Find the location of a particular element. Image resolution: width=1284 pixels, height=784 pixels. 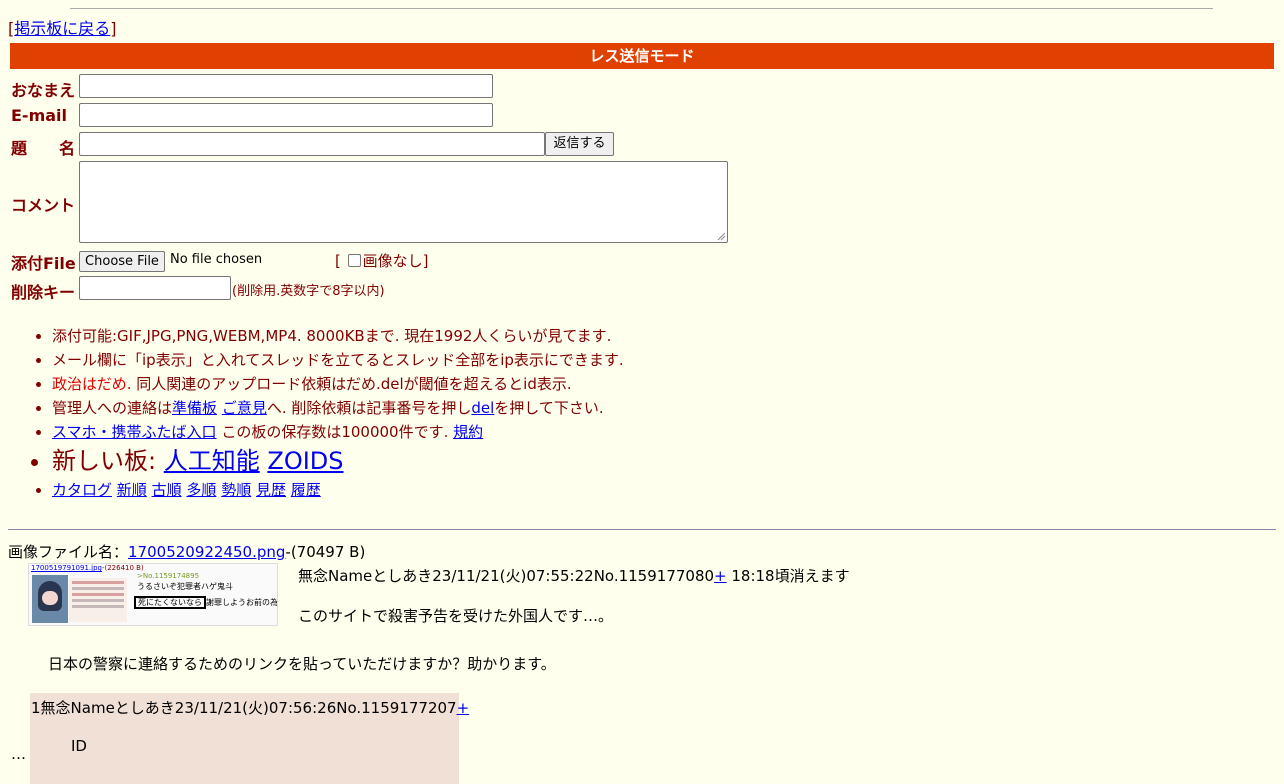

thumb-boxed-text: 死にたくないなら is located at coordinates (170, 602).